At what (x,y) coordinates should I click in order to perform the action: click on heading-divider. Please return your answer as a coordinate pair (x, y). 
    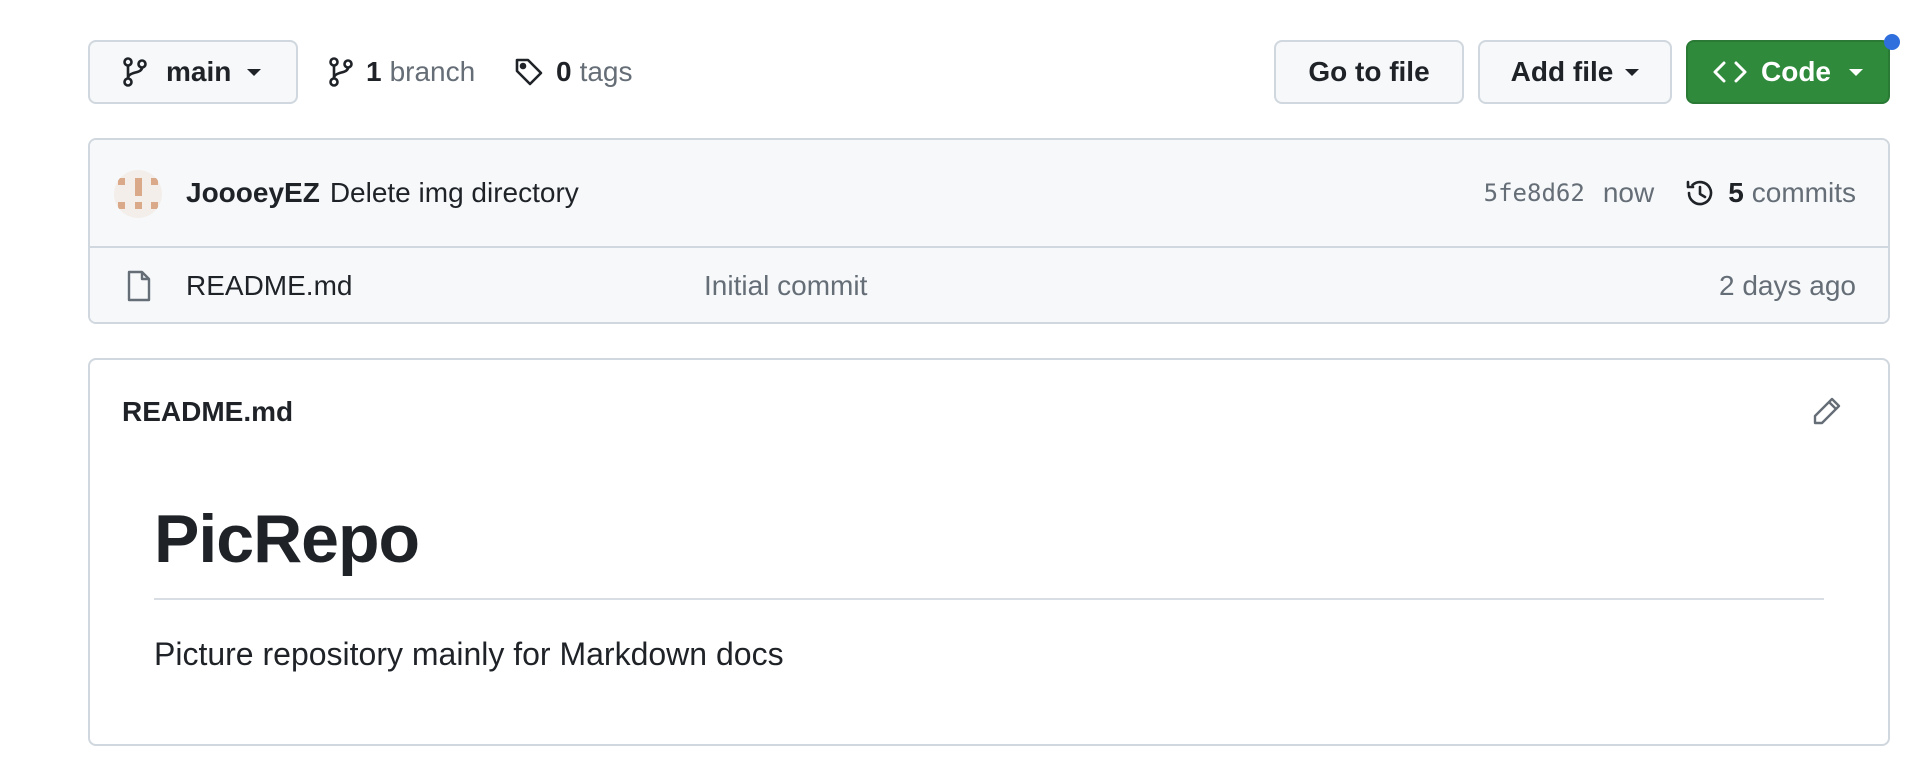
    Looking at the image, I should click on (989, 599).